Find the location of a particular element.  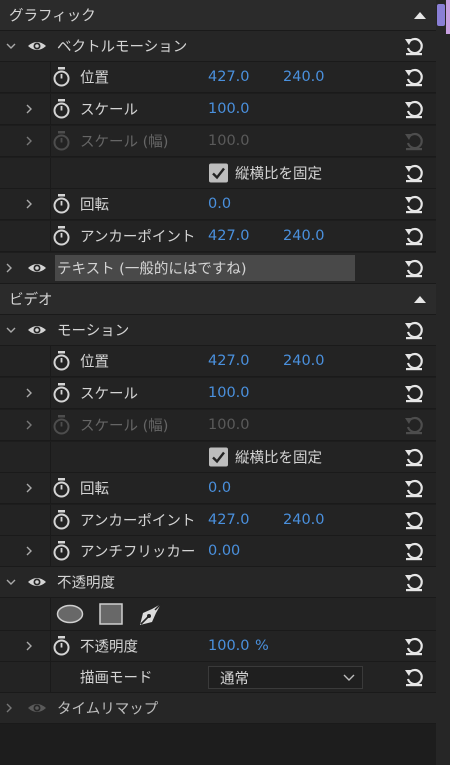

checkbox-checked-icon is located at coordinates (218, 173).